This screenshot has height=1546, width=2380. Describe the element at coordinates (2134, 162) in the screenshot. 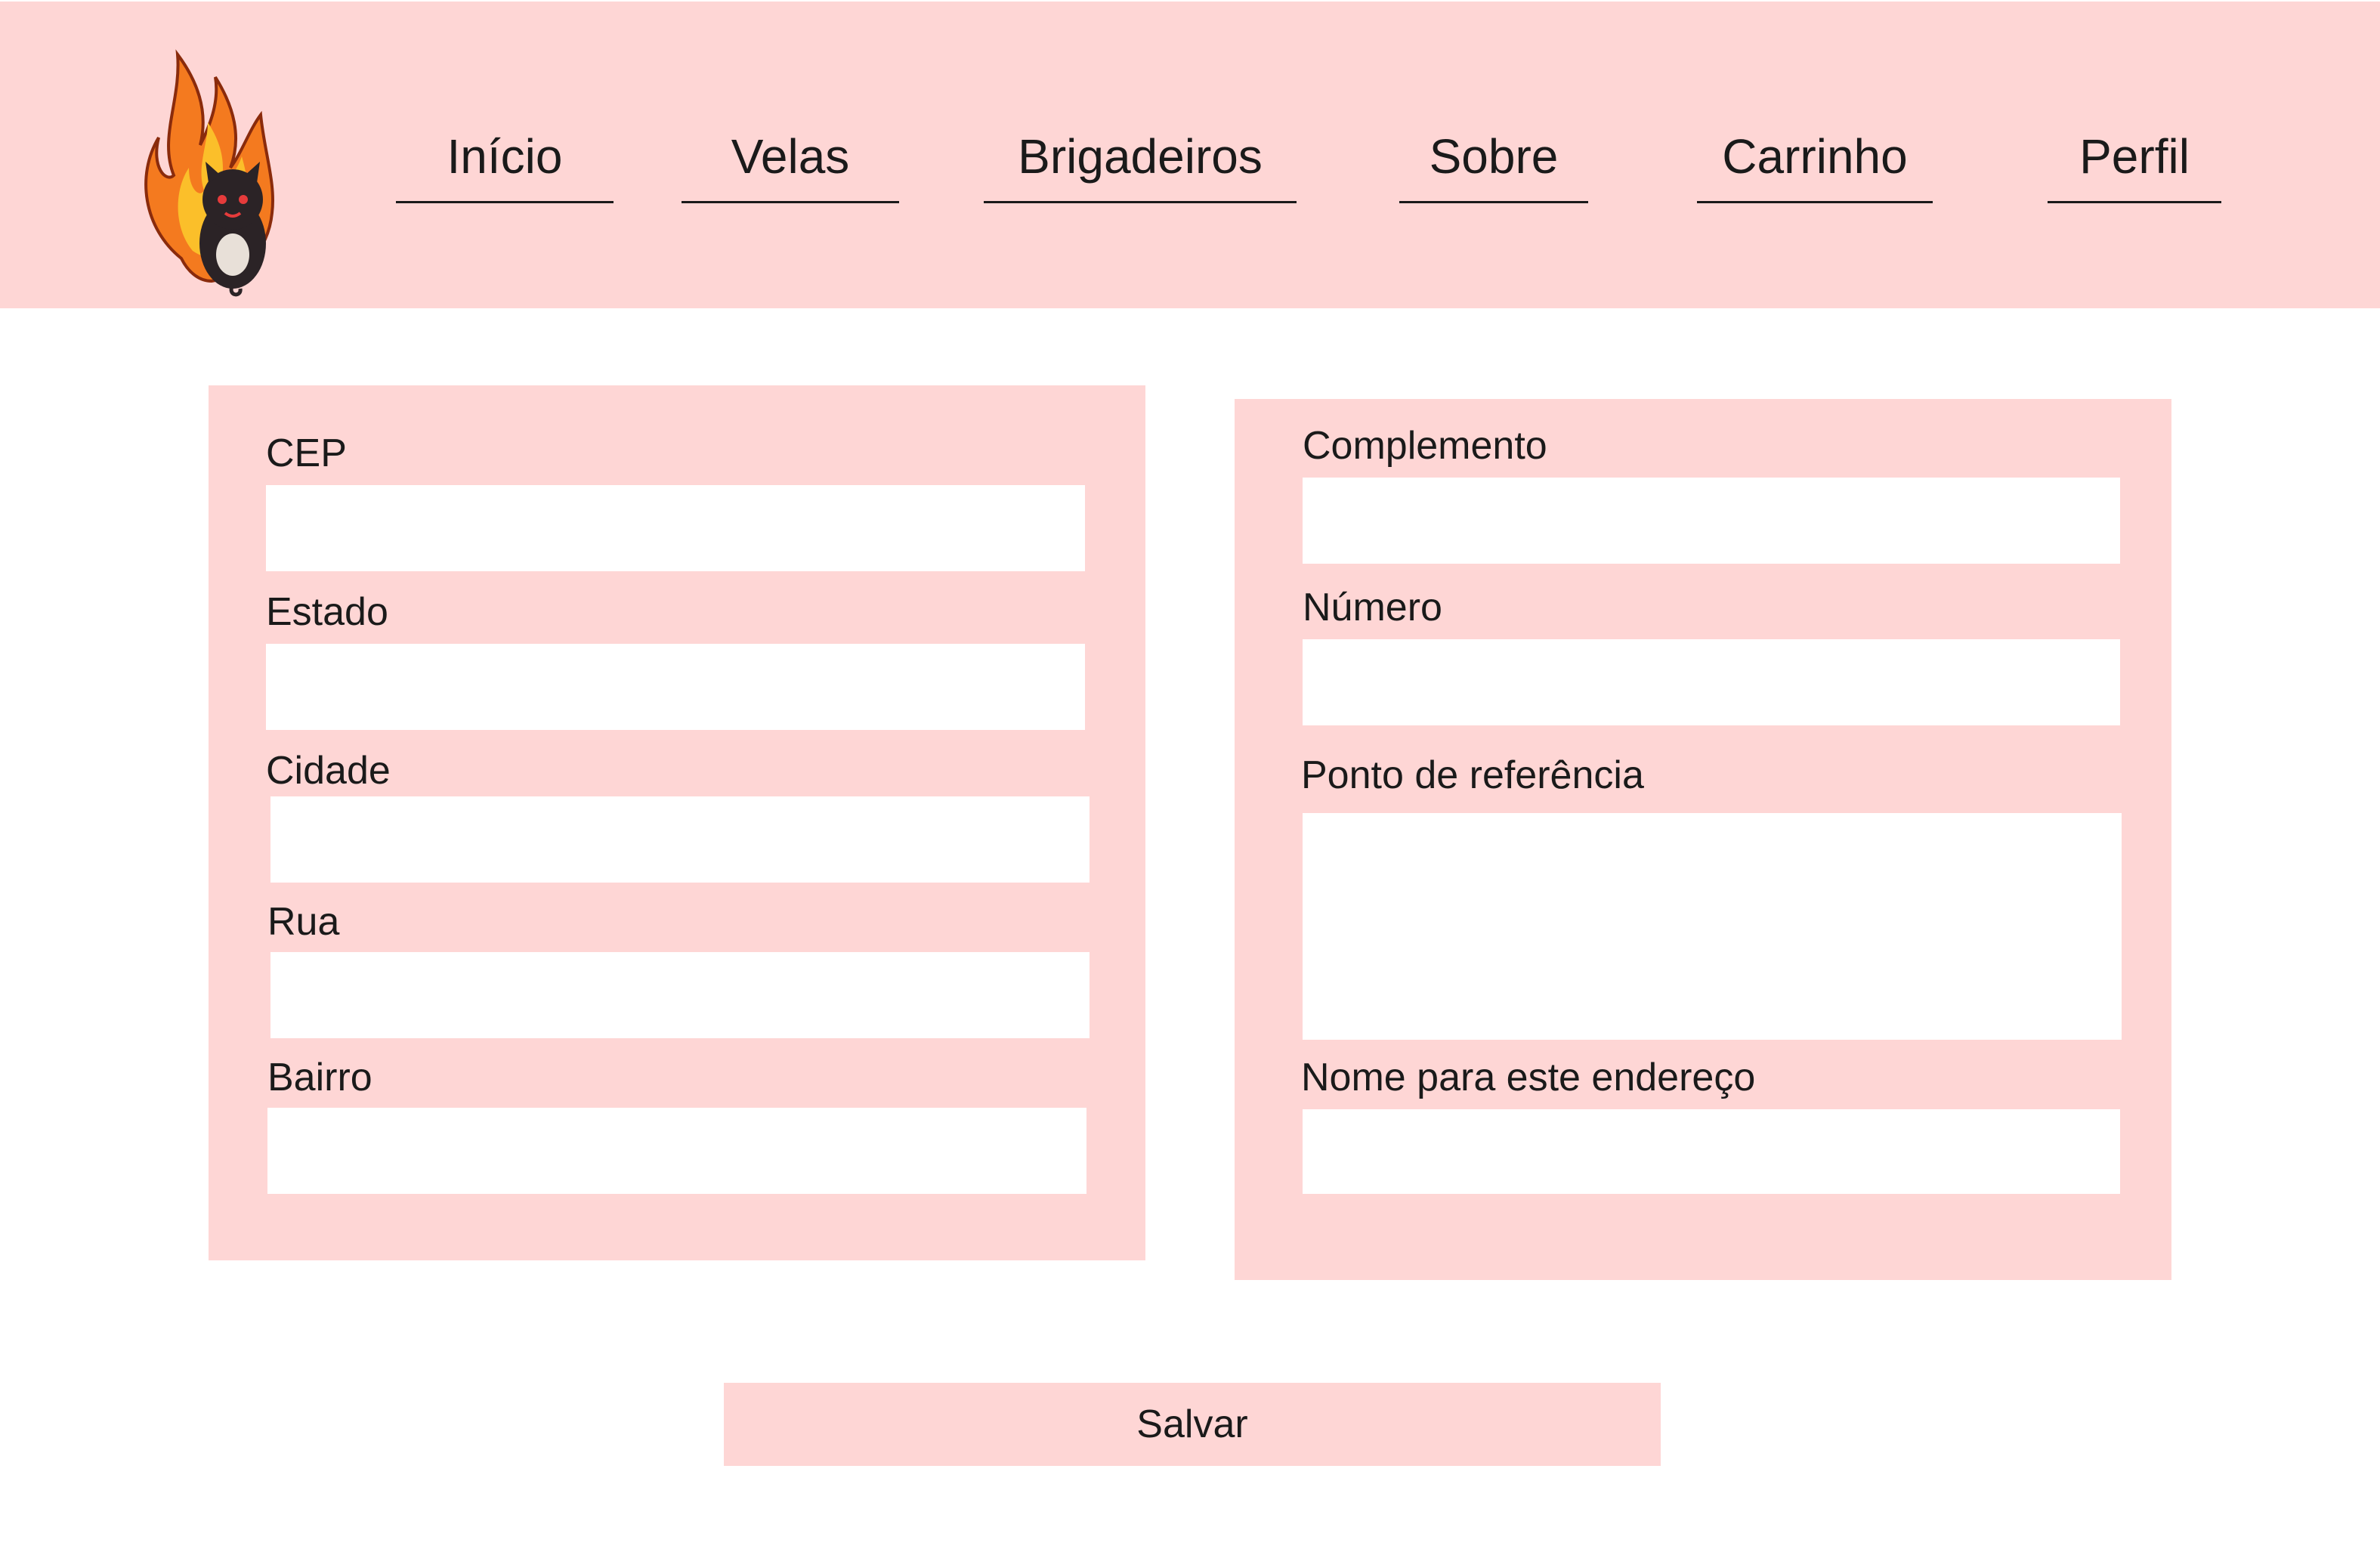

I see `nav-link-perfil: Perfil` at that location.